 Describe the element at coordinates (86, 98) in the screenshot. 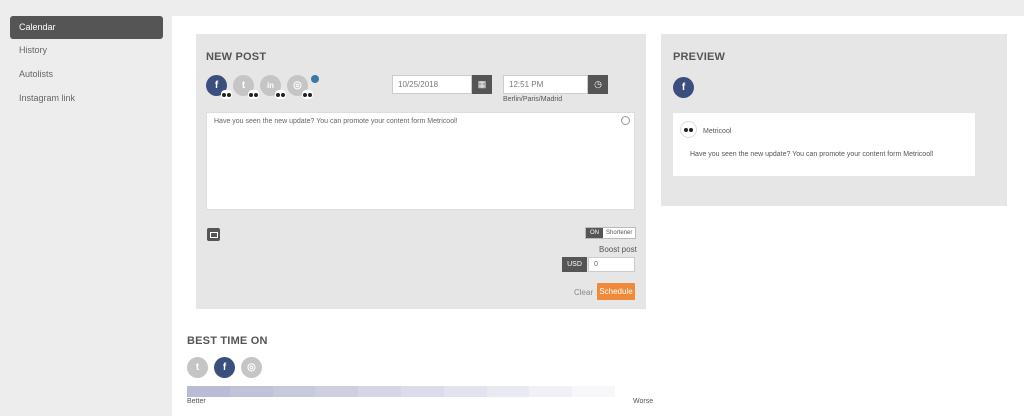

I see `sidebar-item-instagram-link: Instagram link` at that location.